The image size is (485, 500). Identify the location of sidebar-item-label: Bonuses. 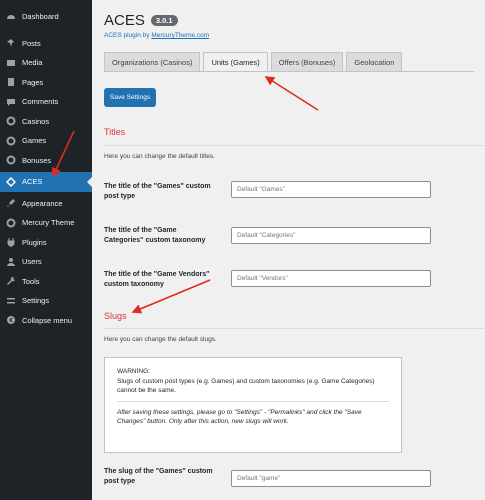
(37, 160).